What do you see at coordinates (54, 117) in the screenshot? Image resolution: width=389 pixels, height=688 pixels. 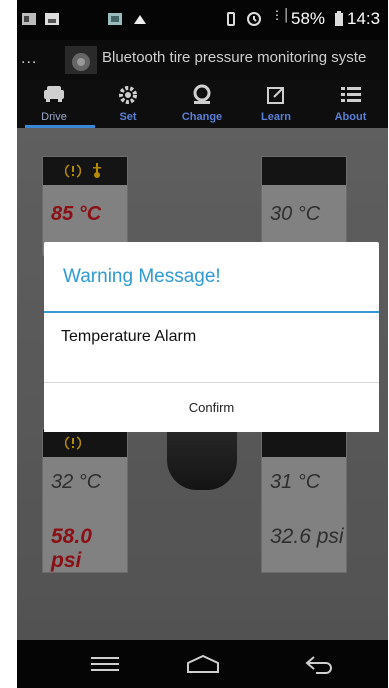 I see `tab-label: Drive` at bounding box center [54, 117].